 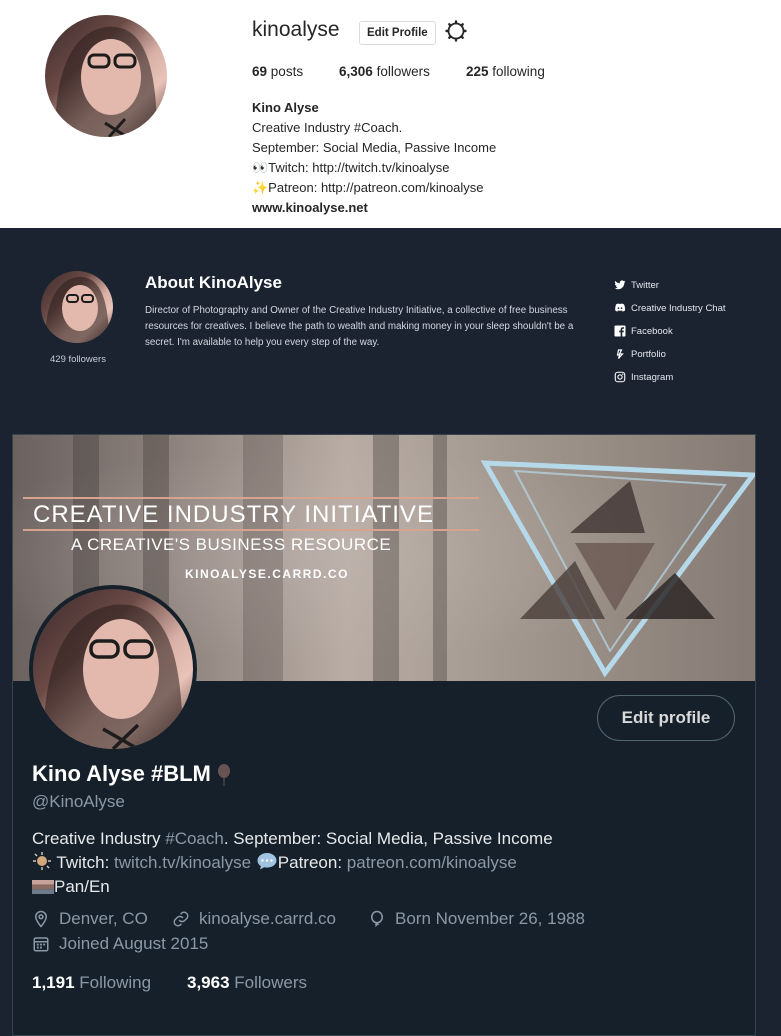 I want to click on link-icon, so click(x=181, y=919).